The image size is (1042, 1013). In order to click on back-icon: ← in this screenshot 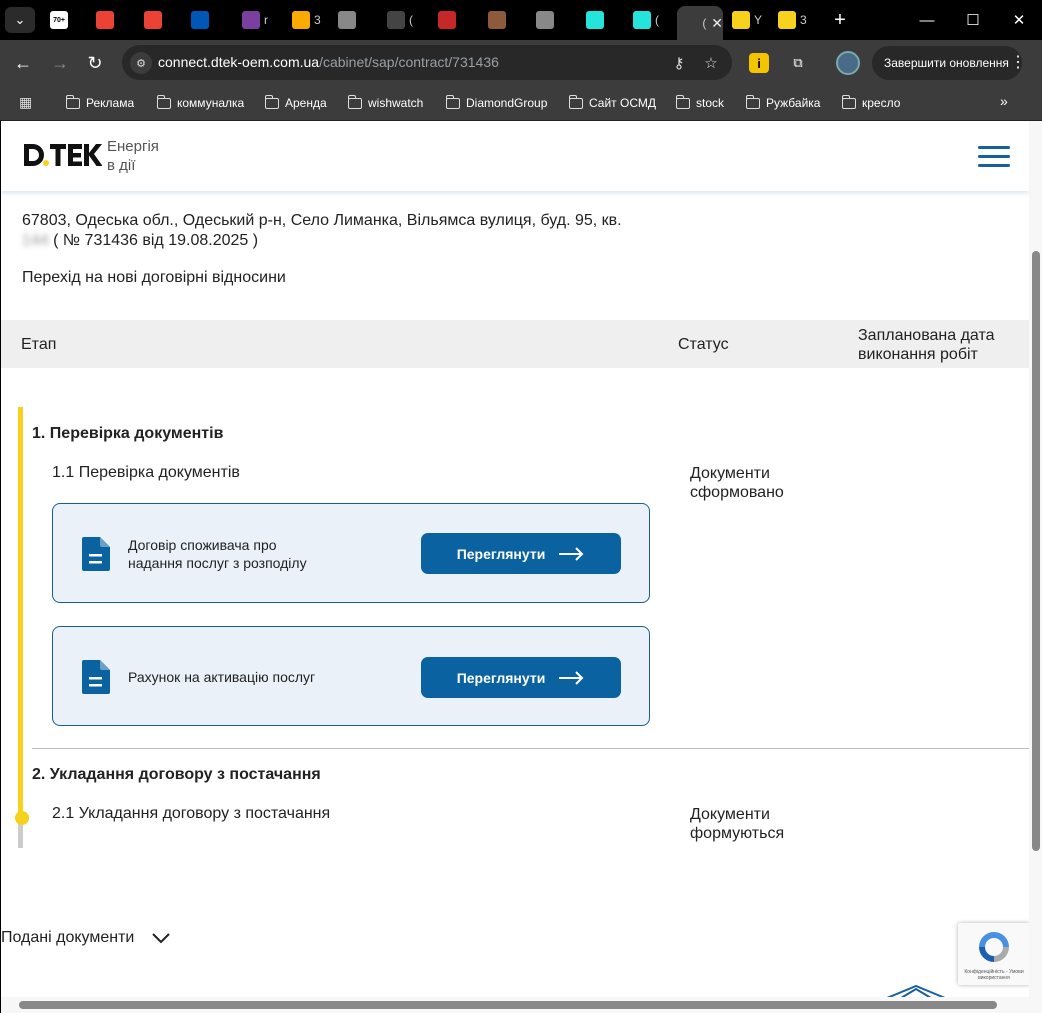, I will do `click(23, 63)`.